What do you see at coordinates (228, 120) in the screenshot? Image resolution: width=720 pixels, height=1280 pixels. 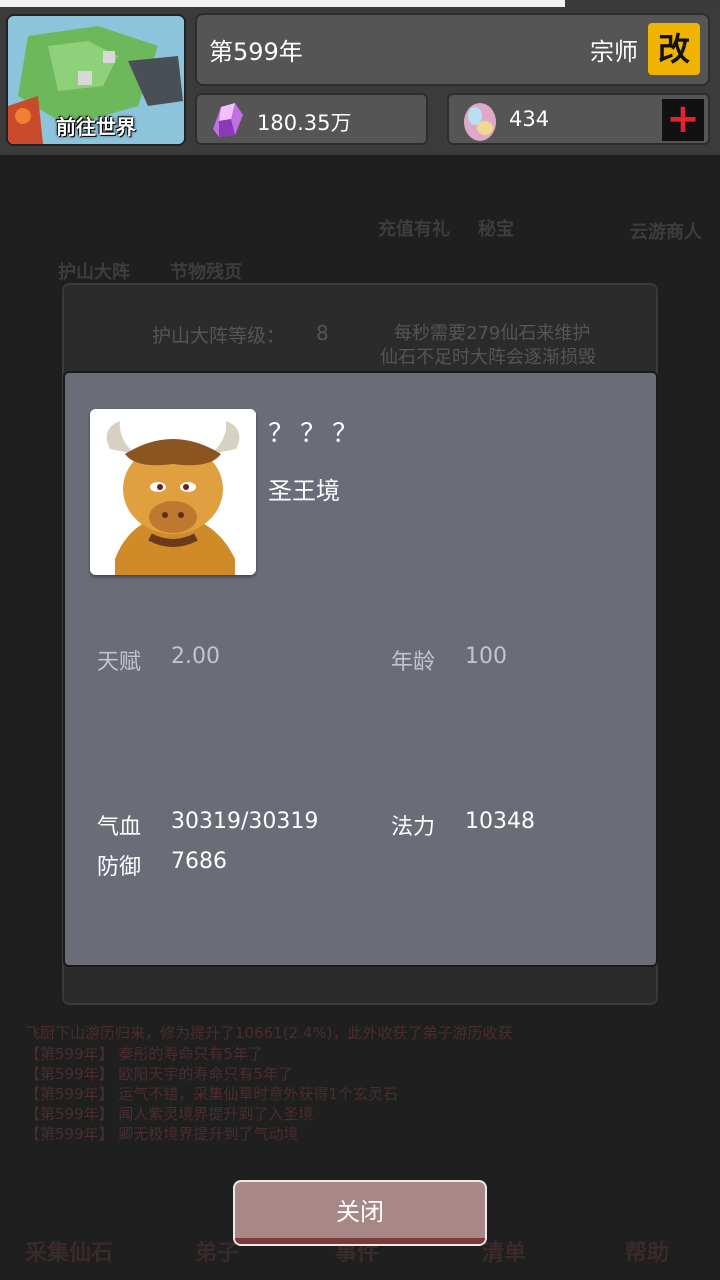 I see `crystal-icon` at bounding box center [228, 120].